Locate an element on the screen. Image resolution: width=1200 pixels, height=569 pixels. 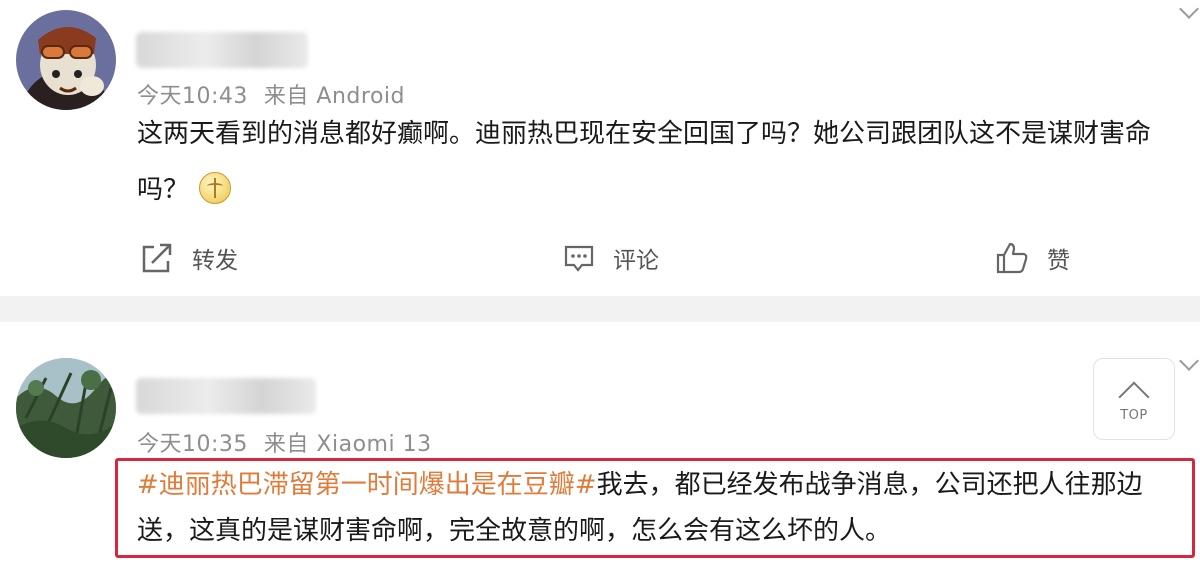
action-bar: 转发 评论 赞 is located at coordinates (600, 258).